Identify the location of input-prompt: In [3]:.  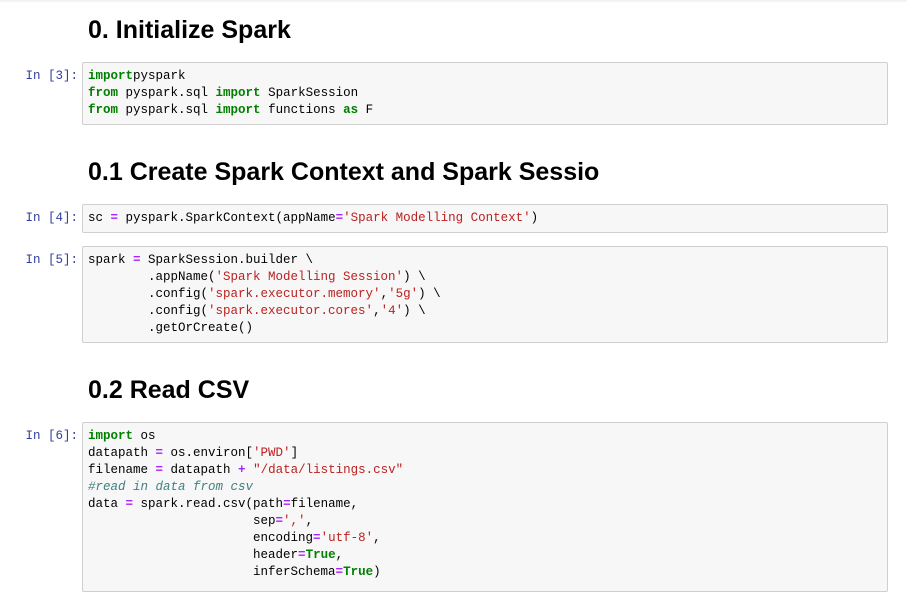
(51, 76).